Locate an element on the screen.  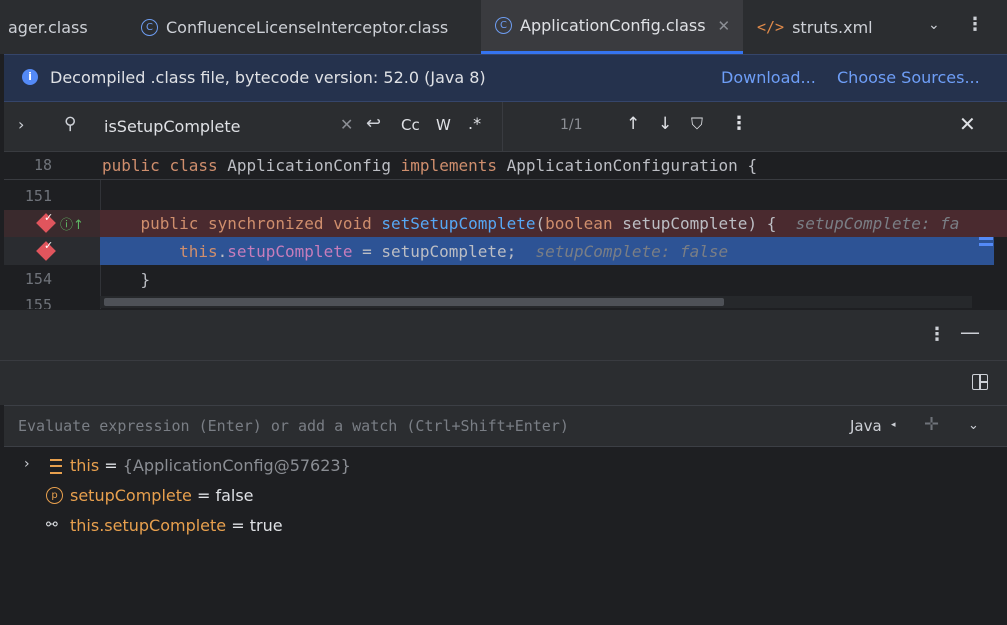
keyword: synchronized is located at coordinates (265, 223).